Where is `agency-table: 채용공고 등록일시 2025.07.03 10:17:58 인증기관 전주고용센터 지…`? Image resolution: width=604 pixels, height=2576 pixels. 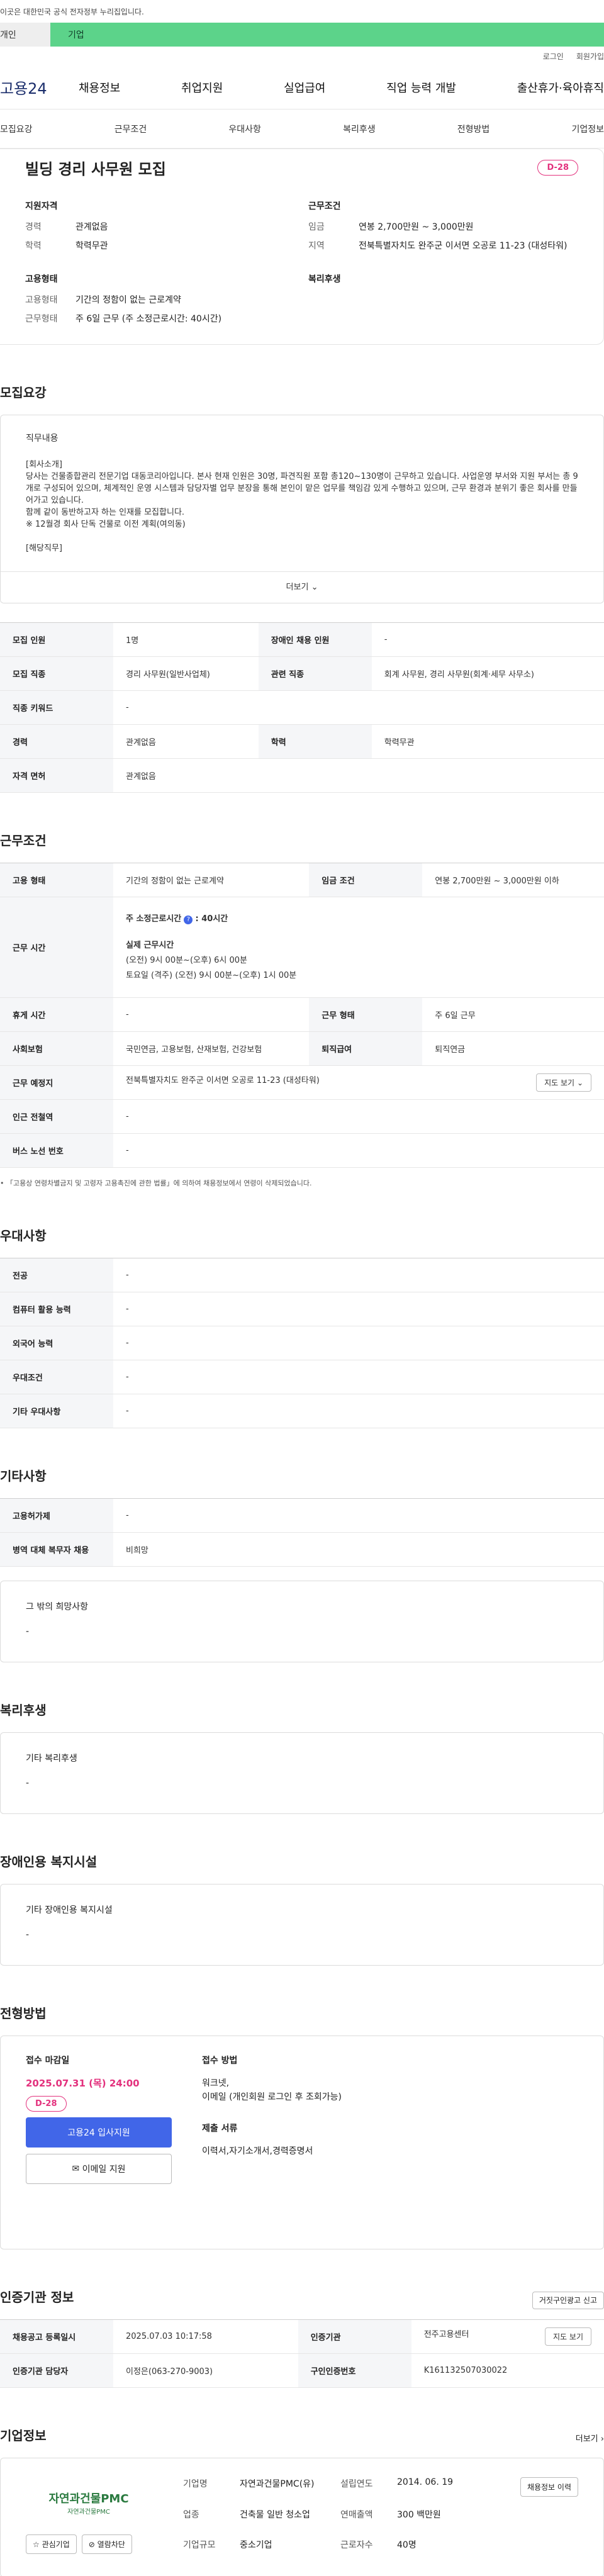
agency-table: 채용공고 등록일시 2025.07.03 10:17:58 인증기관 전주고용센터 지… is located at coordinates (302, 2353).